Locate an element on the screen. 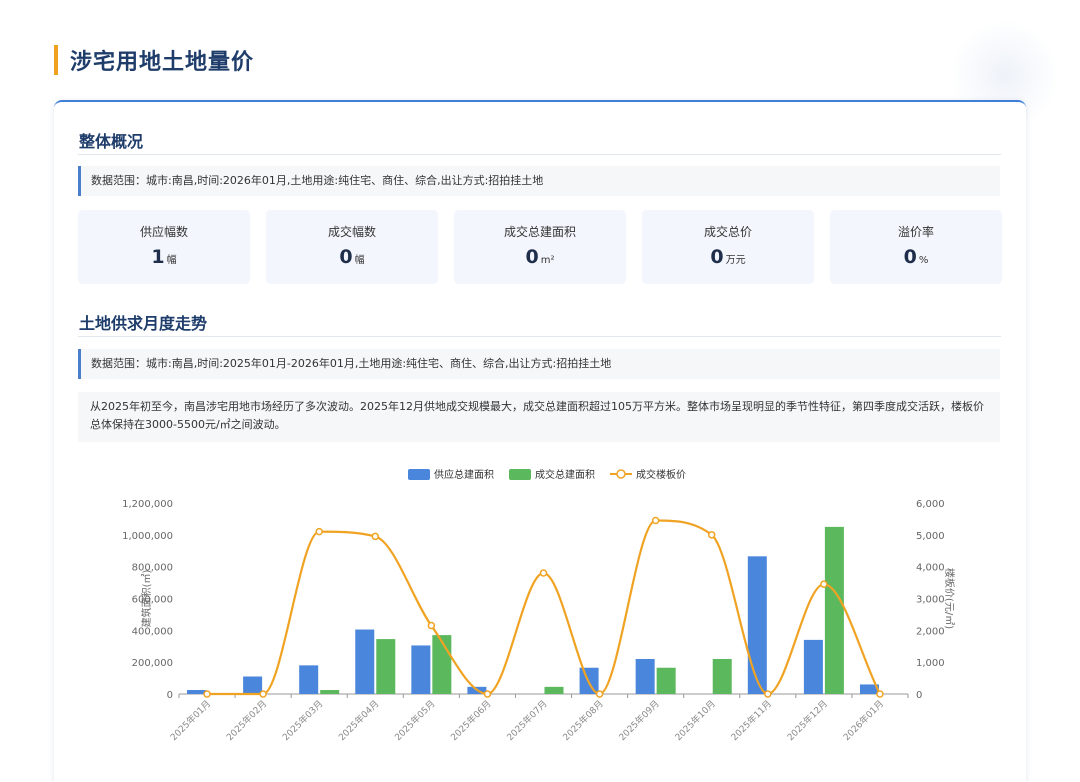 This screenshot has height=782, width=1080. x-tick-label: 2025年07月 is located at coordinates (527, 721).